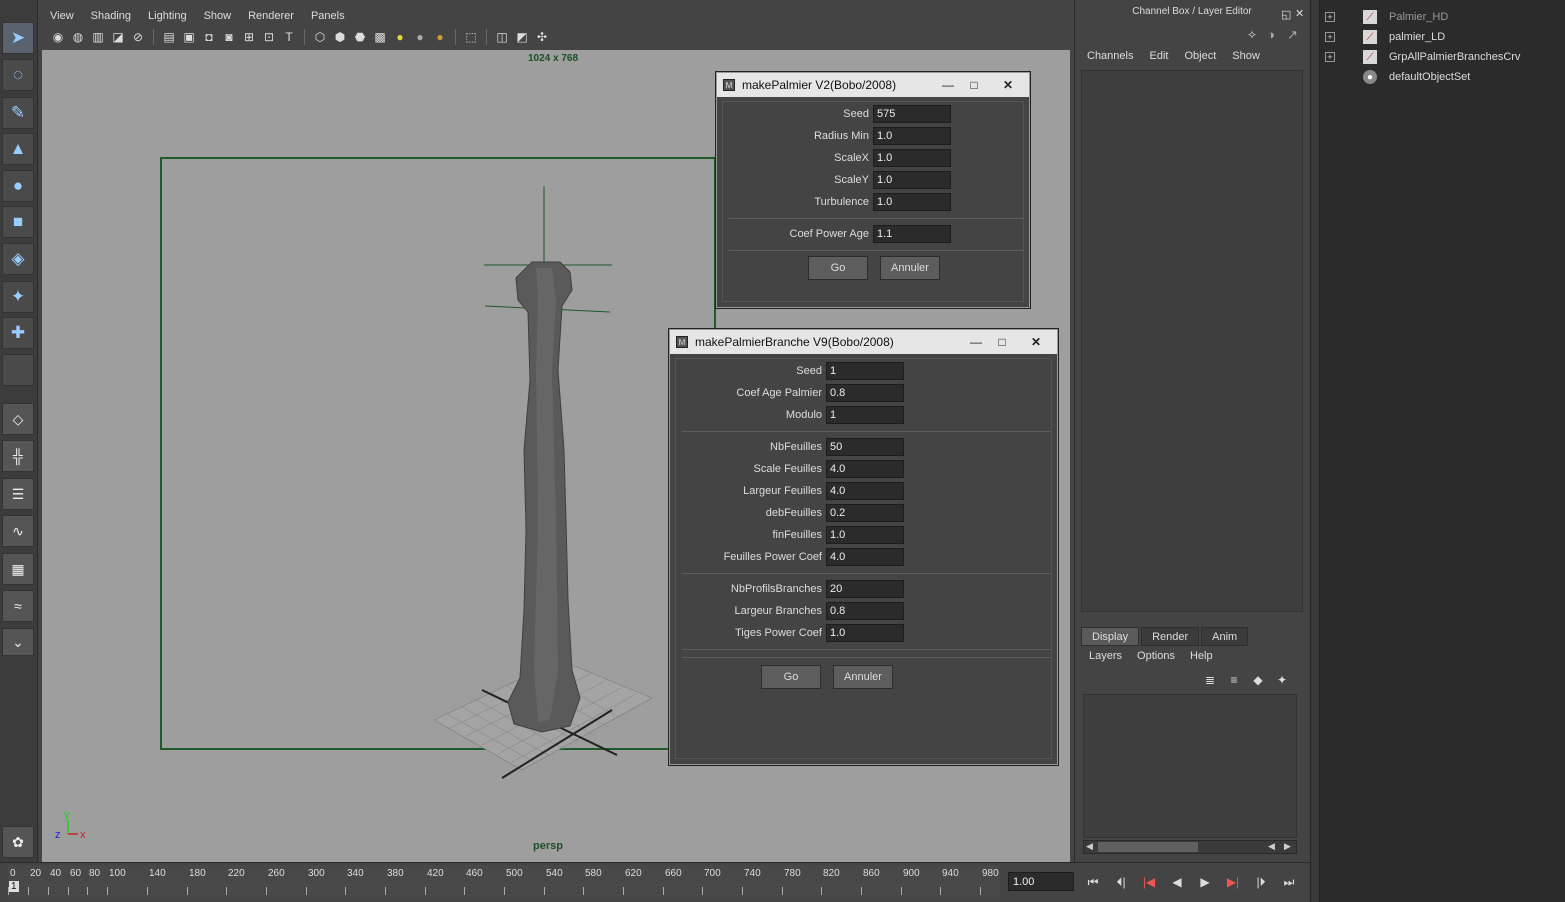 This screenshot has height=902, width=1565. I want to click on last-tool-slot, so click(18, 370).